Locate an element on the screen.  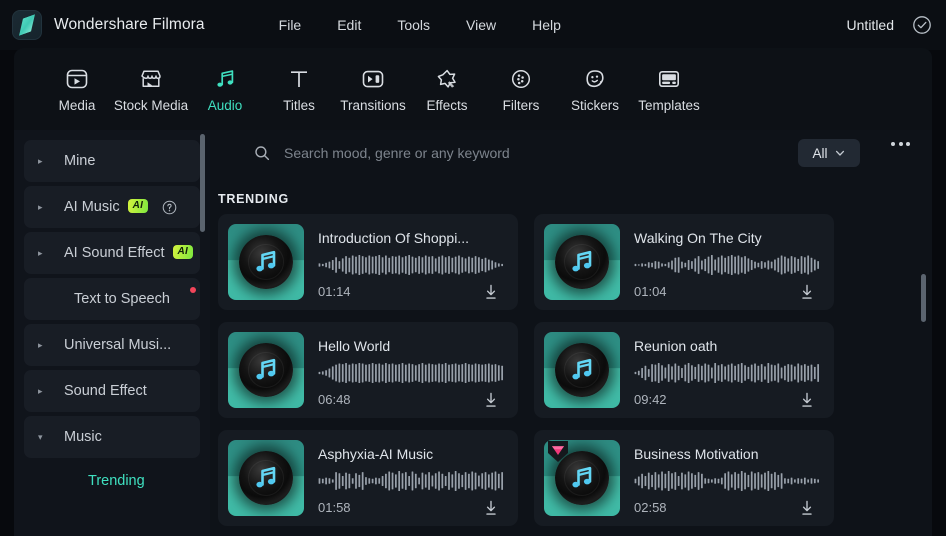
track-card: Introduction Of Shoppi... 01:14 is located at coordinates (368, 262).